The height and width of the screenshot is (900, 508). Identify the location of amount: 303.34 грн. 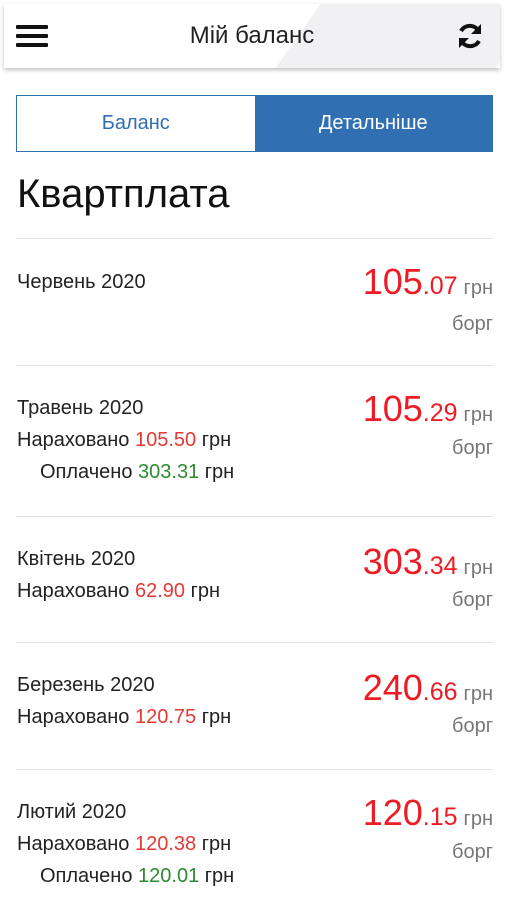
(428, 562).